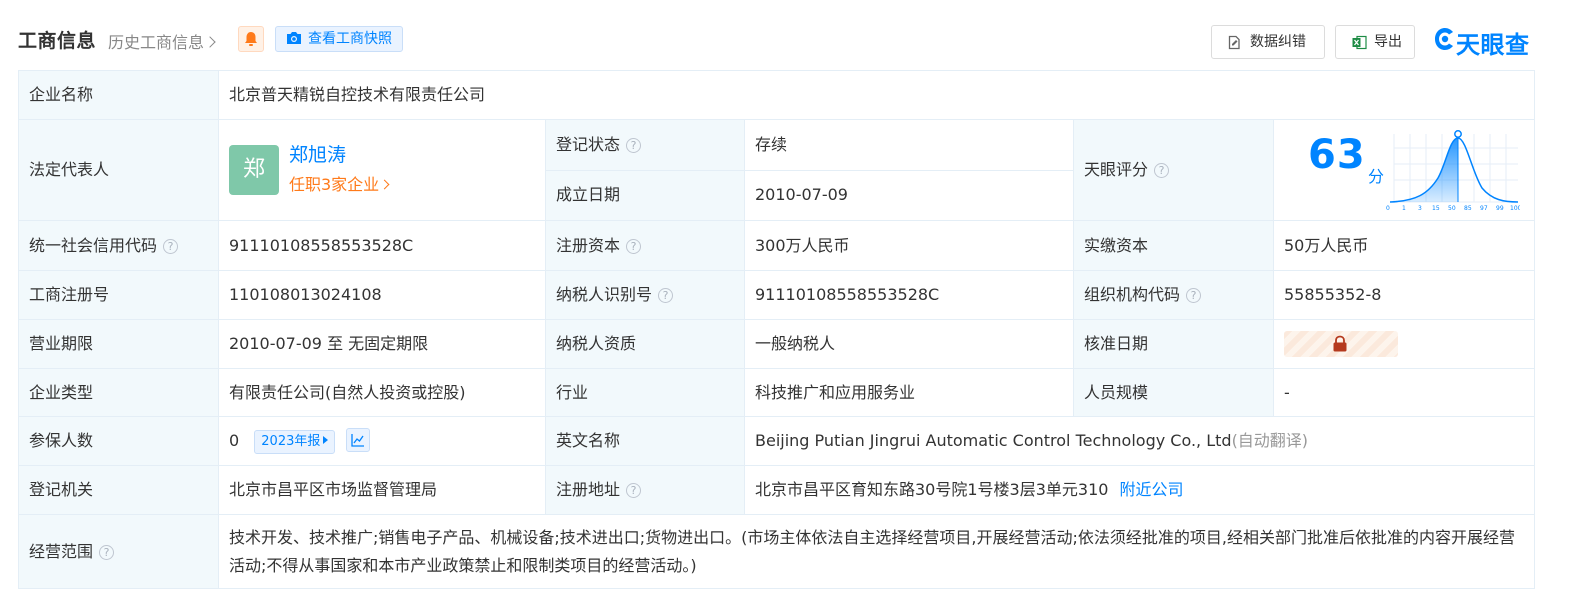  Describe the element at coordinates (909, 195) in the screenshot. I see `founded-value: 2010-07-09` at that location.